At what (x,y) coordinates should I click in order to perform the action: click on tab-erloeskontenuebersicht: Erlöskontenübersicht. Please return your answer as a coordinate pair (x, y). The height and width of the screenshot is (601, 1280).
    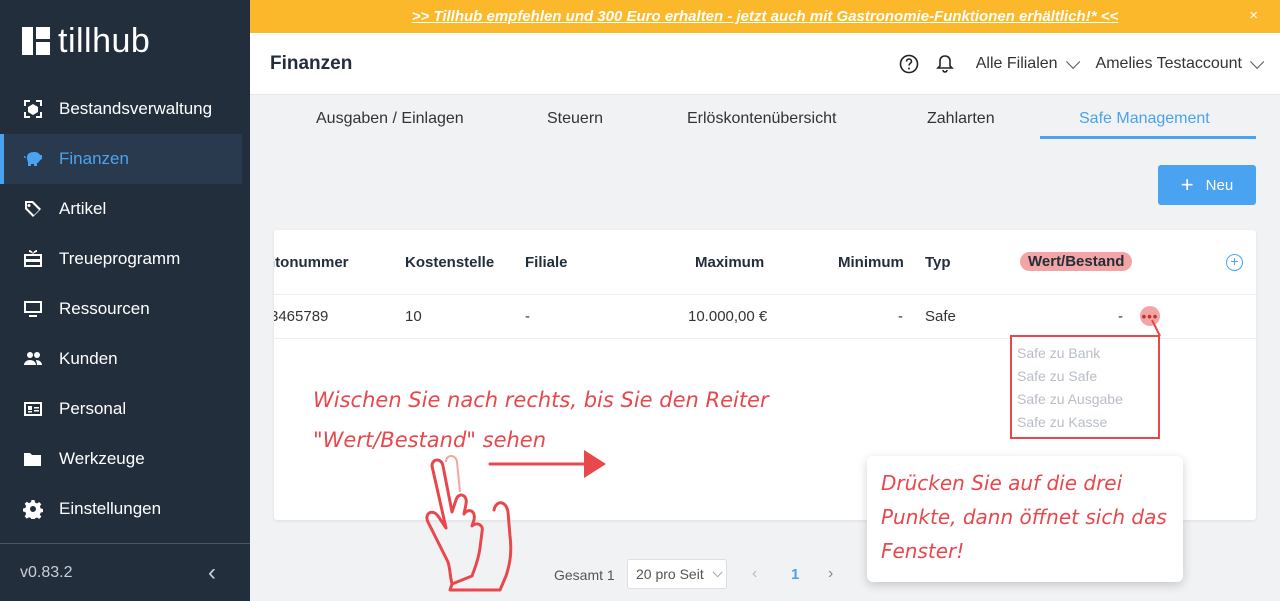
    Looking at the image, I should click on (761, 119).